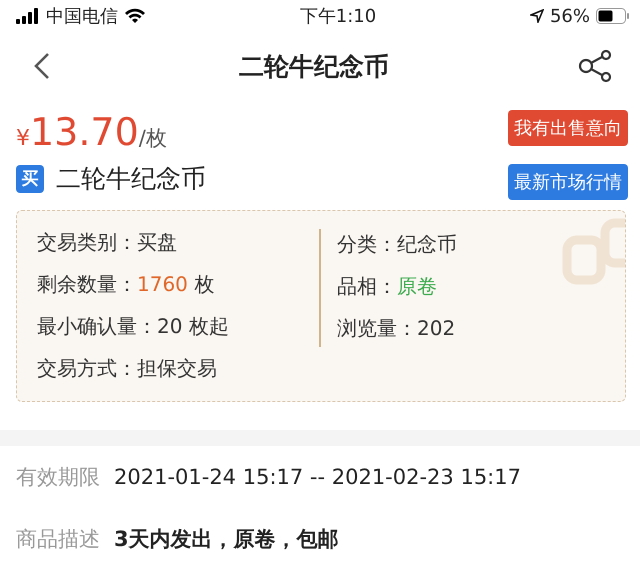 The width and height of the screenshot is (640, 568). Describe the element at coordinates (595, 66) in the screenshot. I see `share-icon` at that location.